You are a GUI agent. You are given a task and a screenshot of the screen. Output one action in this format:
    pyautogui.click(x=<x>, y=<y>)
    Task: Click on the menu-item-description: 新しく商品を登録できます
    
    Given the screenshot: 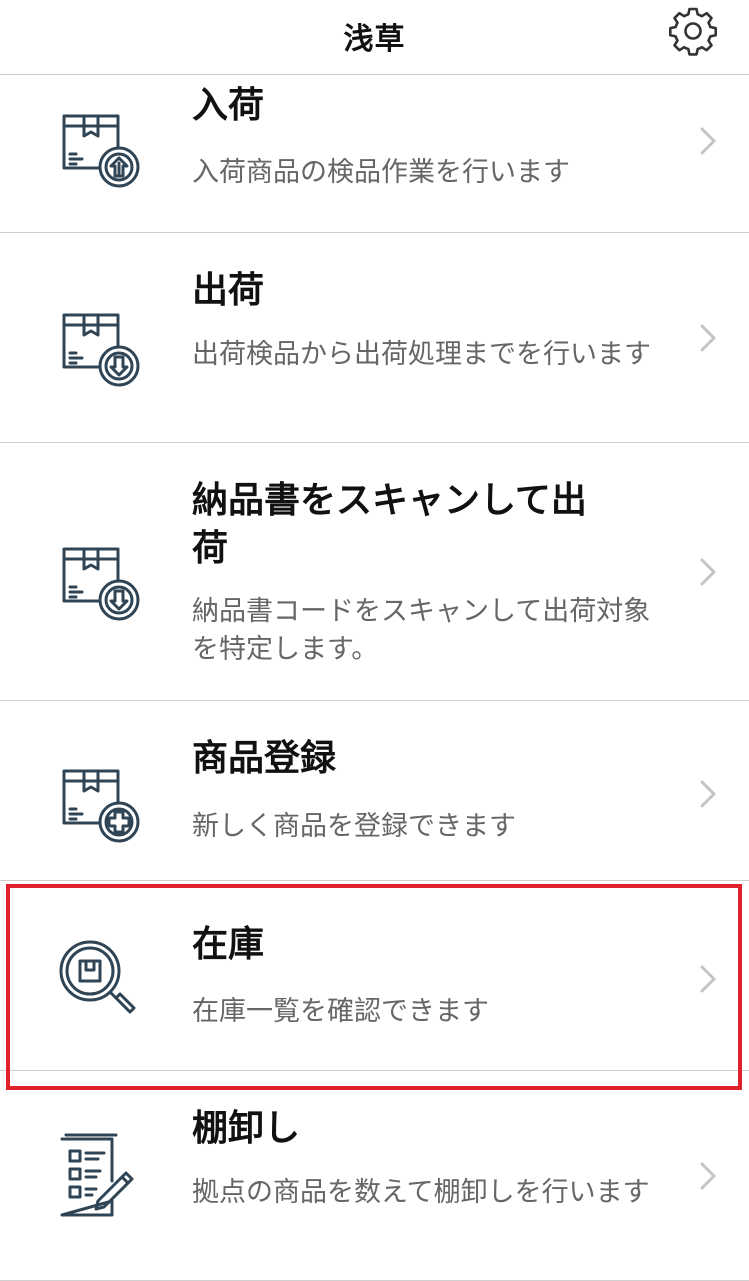 What is the action you would take?
    pyautogui.click(x=354, y=826)
    